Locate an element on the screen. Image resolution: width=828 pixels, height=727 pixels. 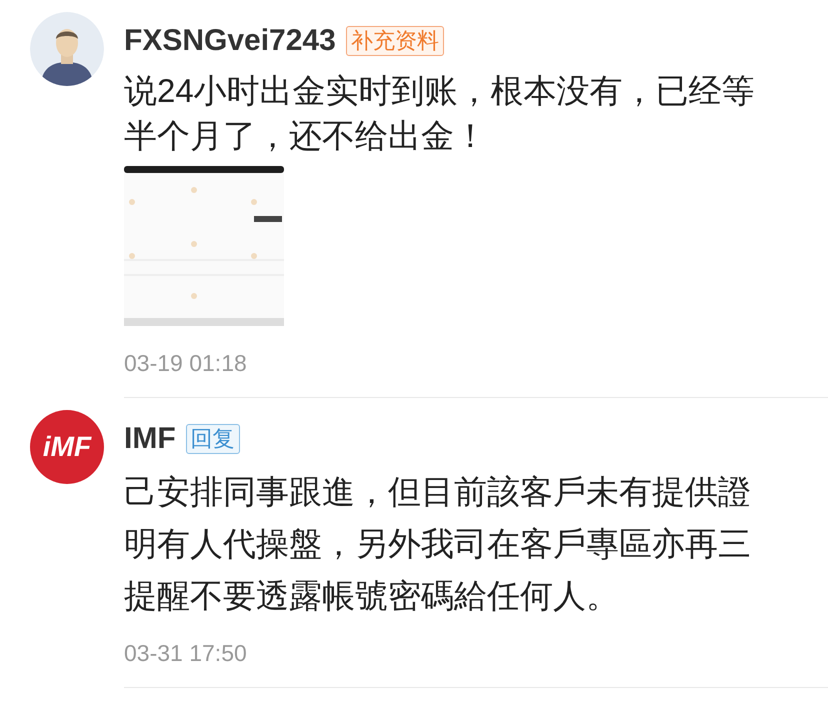
tag-label: 回复 is located at coordinates (213, 439).